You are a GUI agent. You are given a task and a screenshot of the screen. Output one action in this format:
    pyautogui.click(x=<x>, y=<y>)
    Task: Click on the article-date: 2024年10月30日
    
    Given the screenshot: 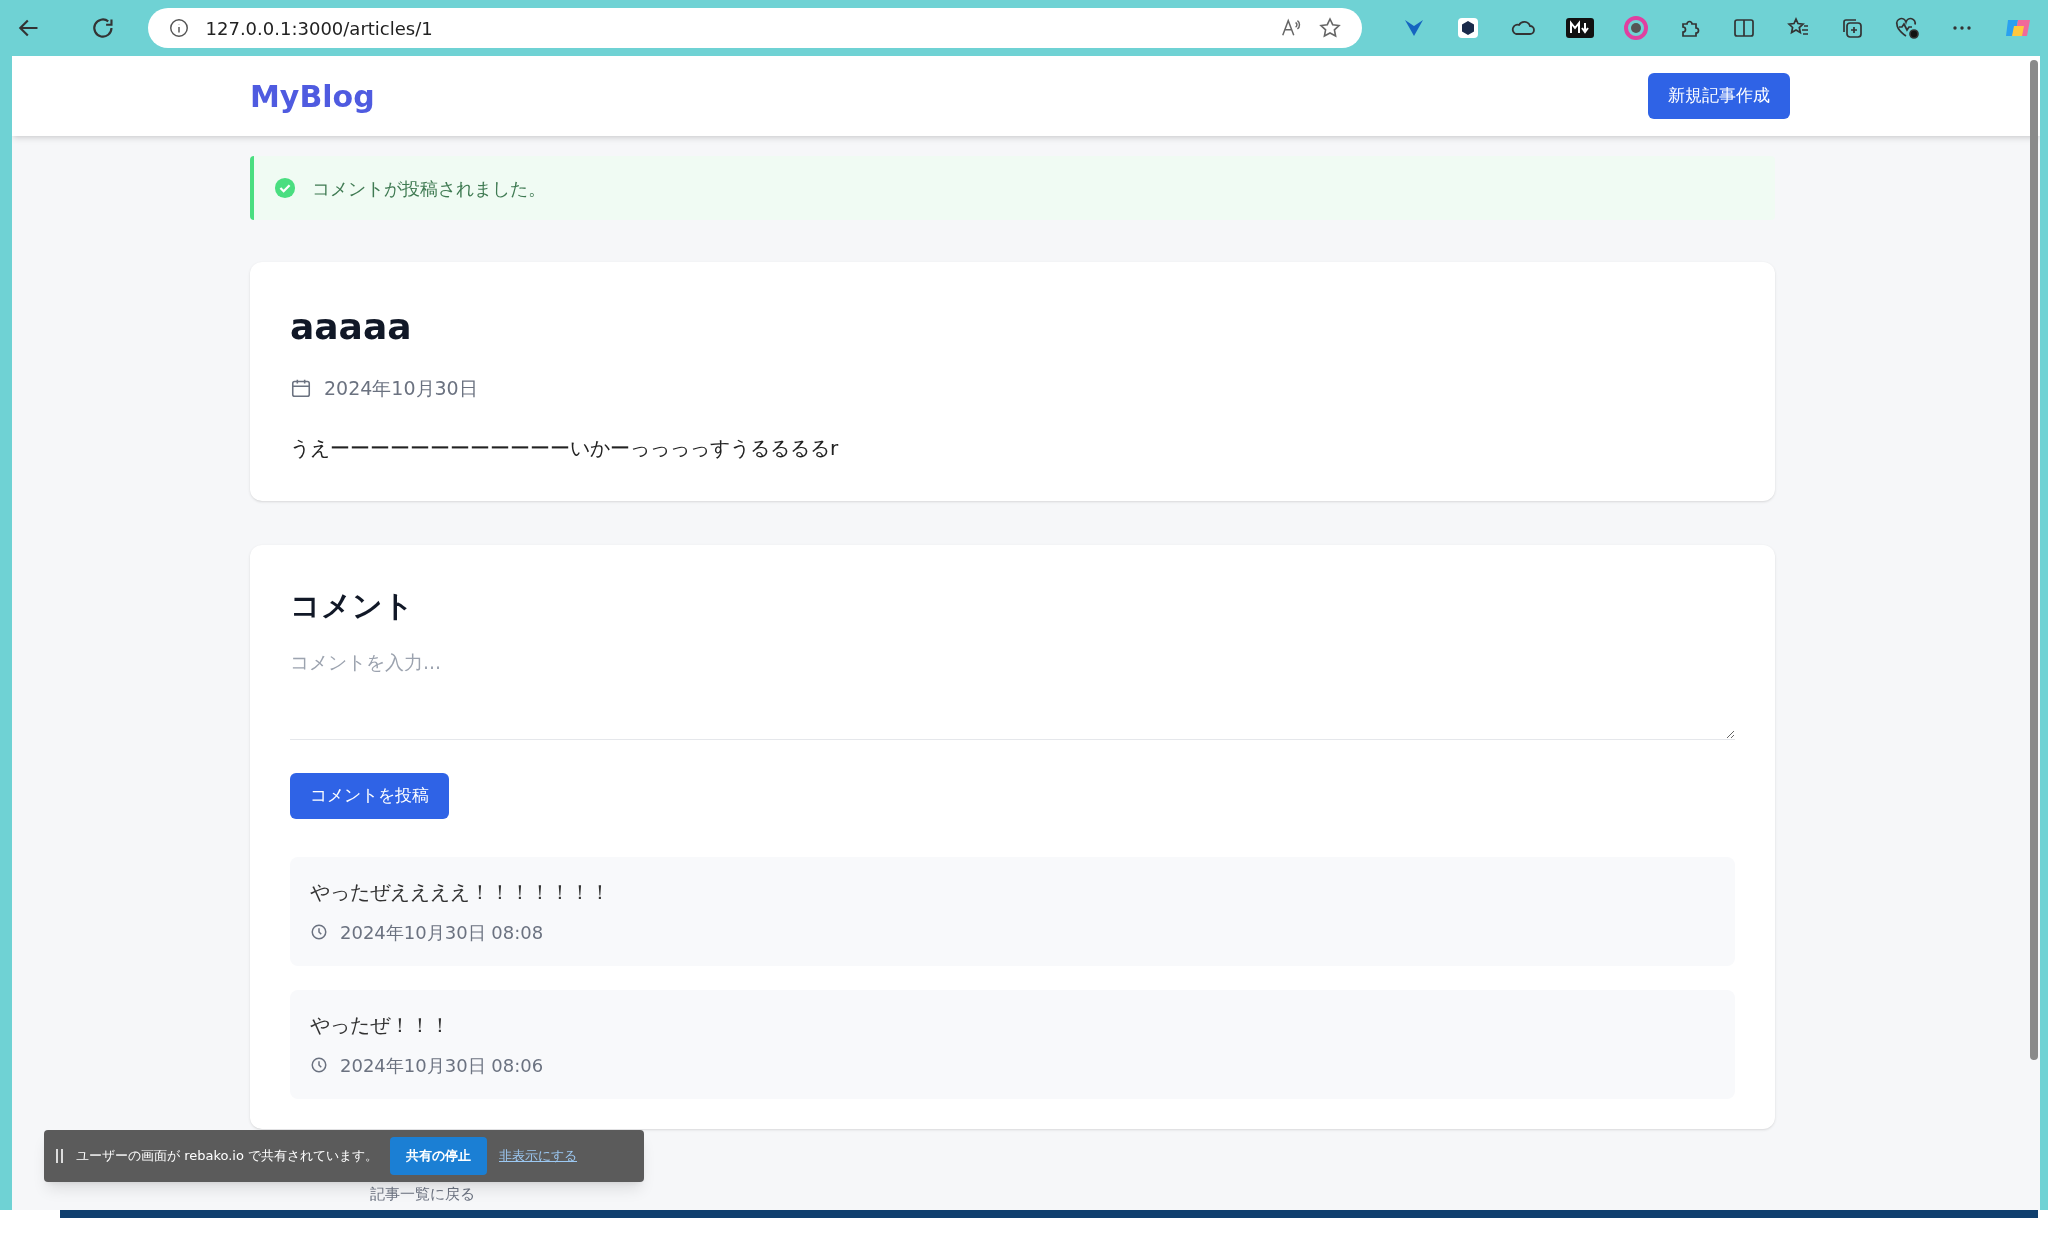 What is the action you would take?
    pyautogui.click(x=401, y=388)
    